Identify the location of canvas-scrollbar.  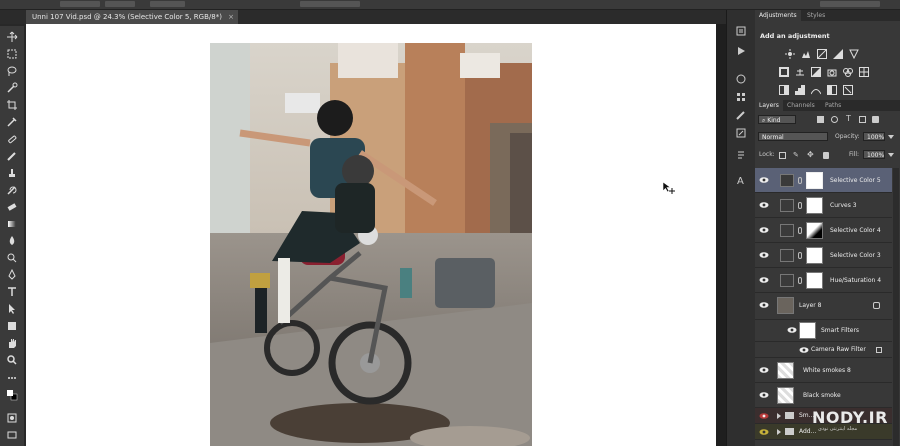
(721, 235).